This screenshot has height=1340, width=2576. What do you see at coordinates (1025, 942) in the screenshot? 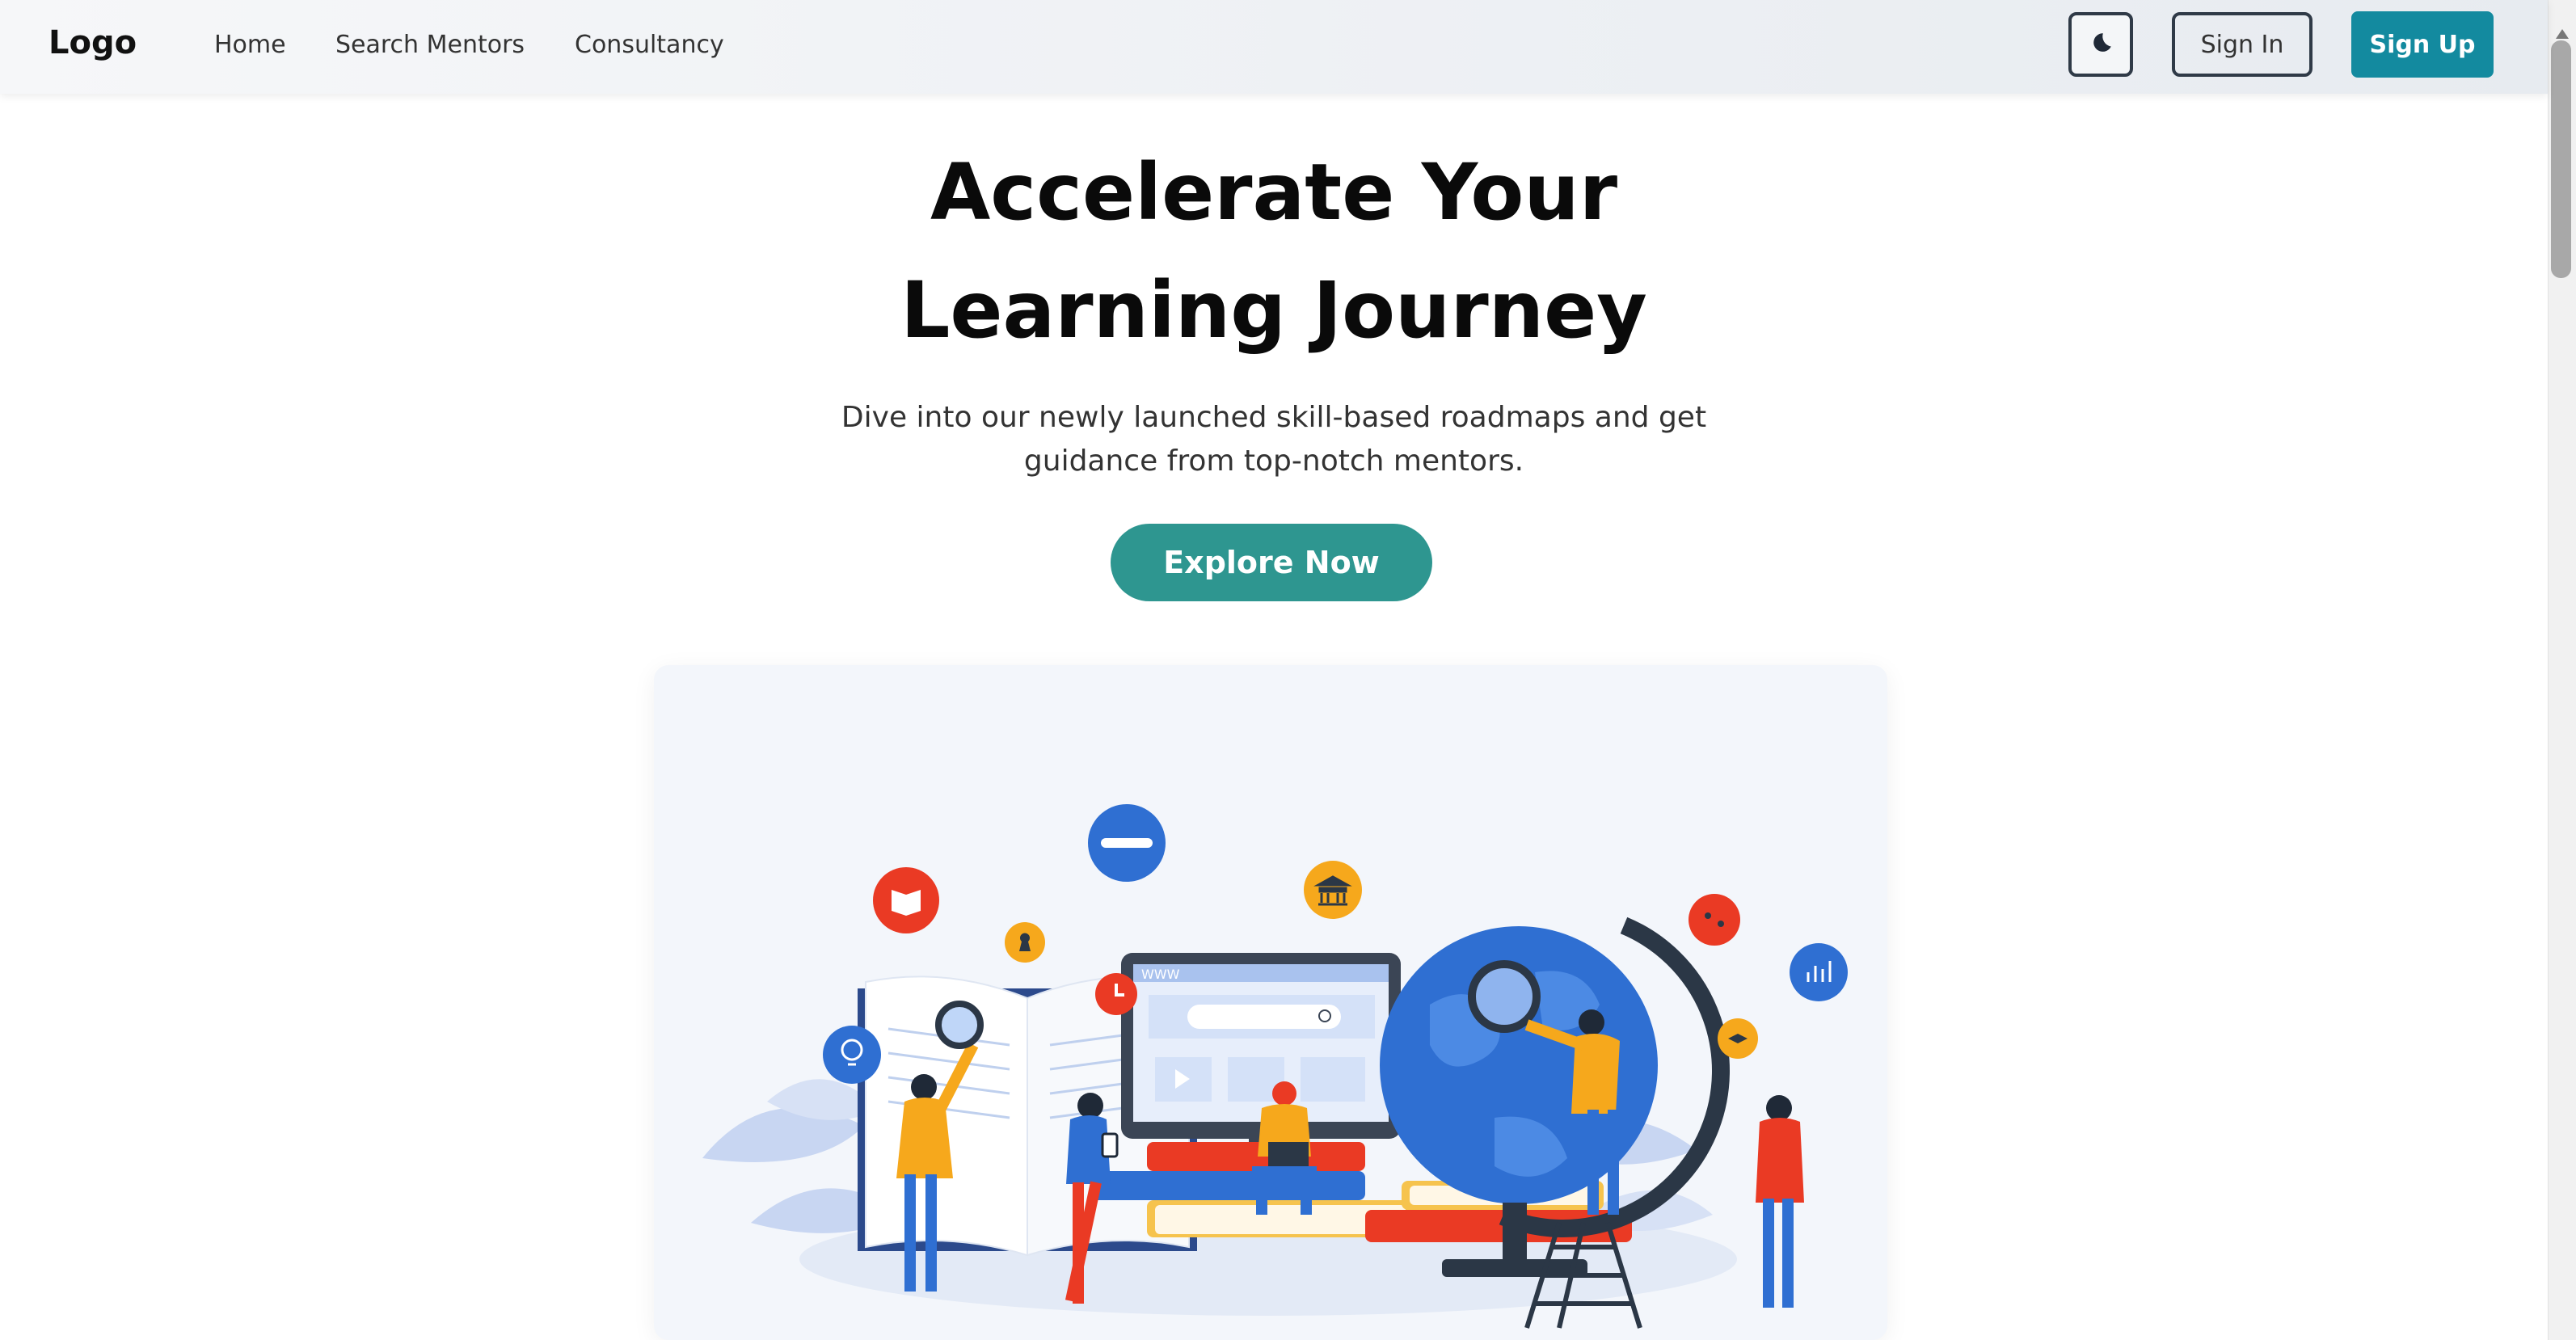
I see `chess-pawn-icon` at bounding box center [1025, 942].